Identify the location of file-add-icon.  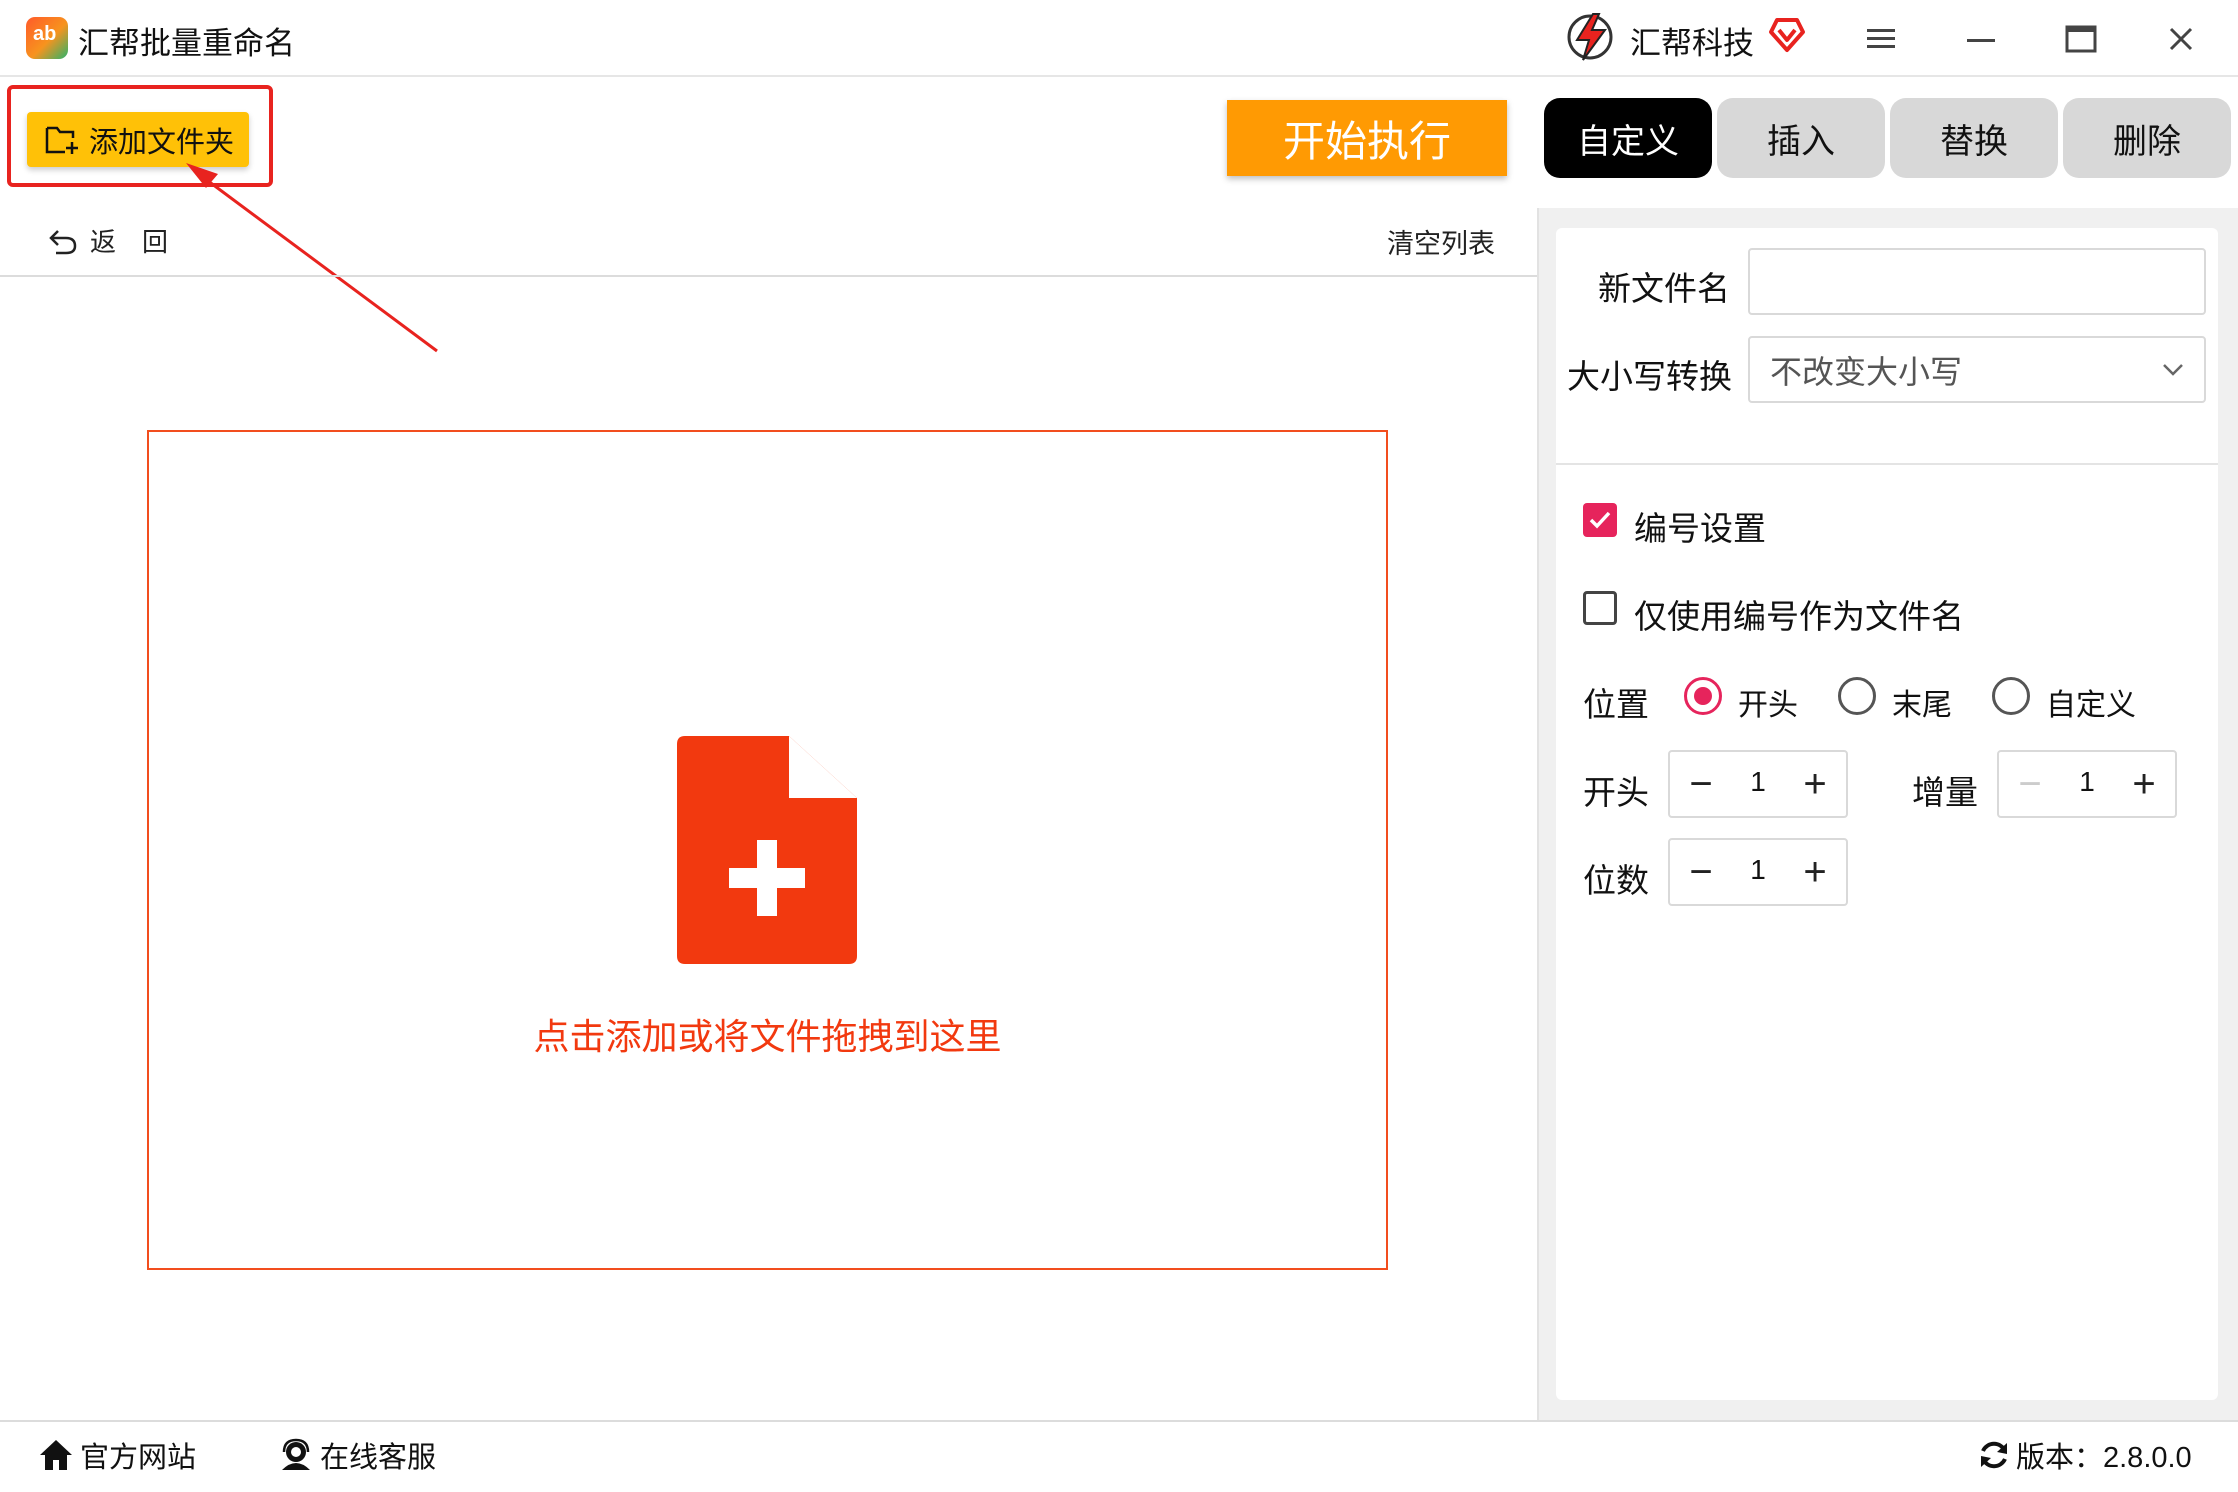
(767, 850).